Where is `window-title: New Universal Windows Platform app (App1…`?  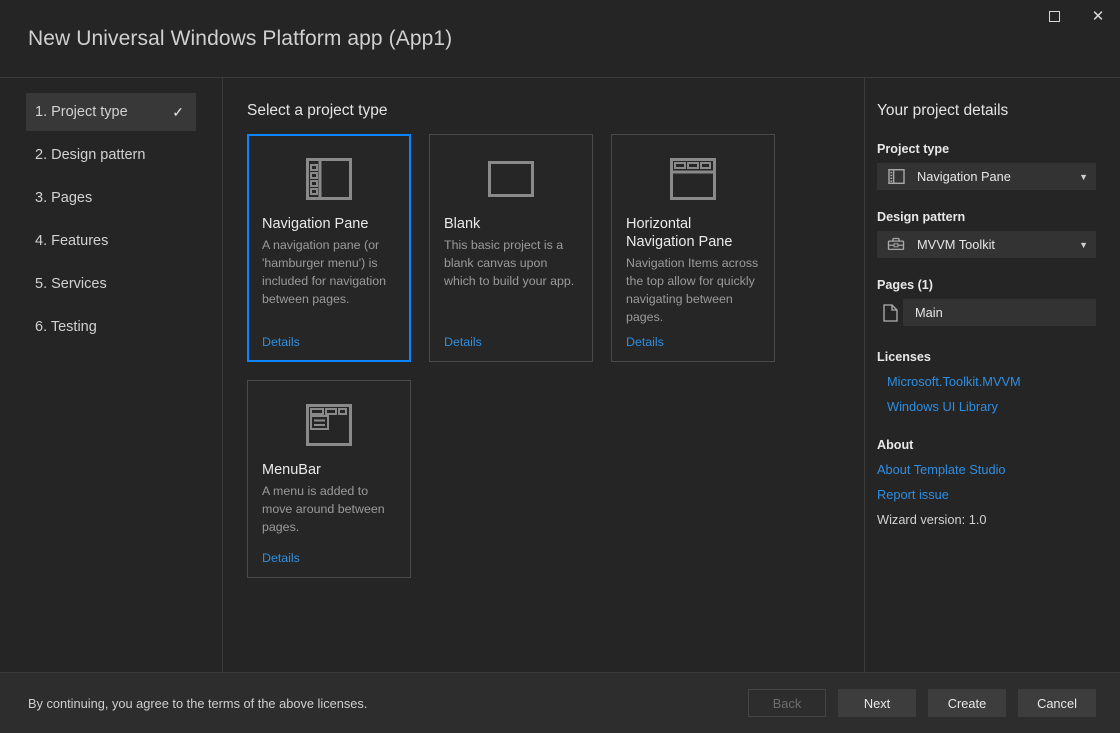
window-title: New Universal Windows Platform app (App1… is located at coordinates (240, 38).